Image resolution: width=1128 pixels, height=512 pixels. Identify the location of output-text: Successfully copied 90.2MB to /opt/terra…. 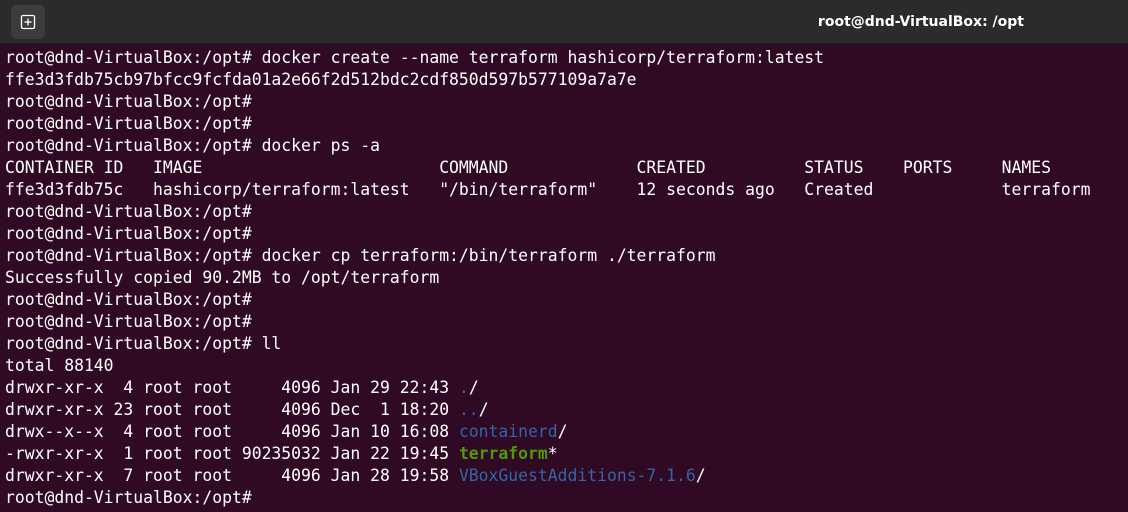
(222, 277).